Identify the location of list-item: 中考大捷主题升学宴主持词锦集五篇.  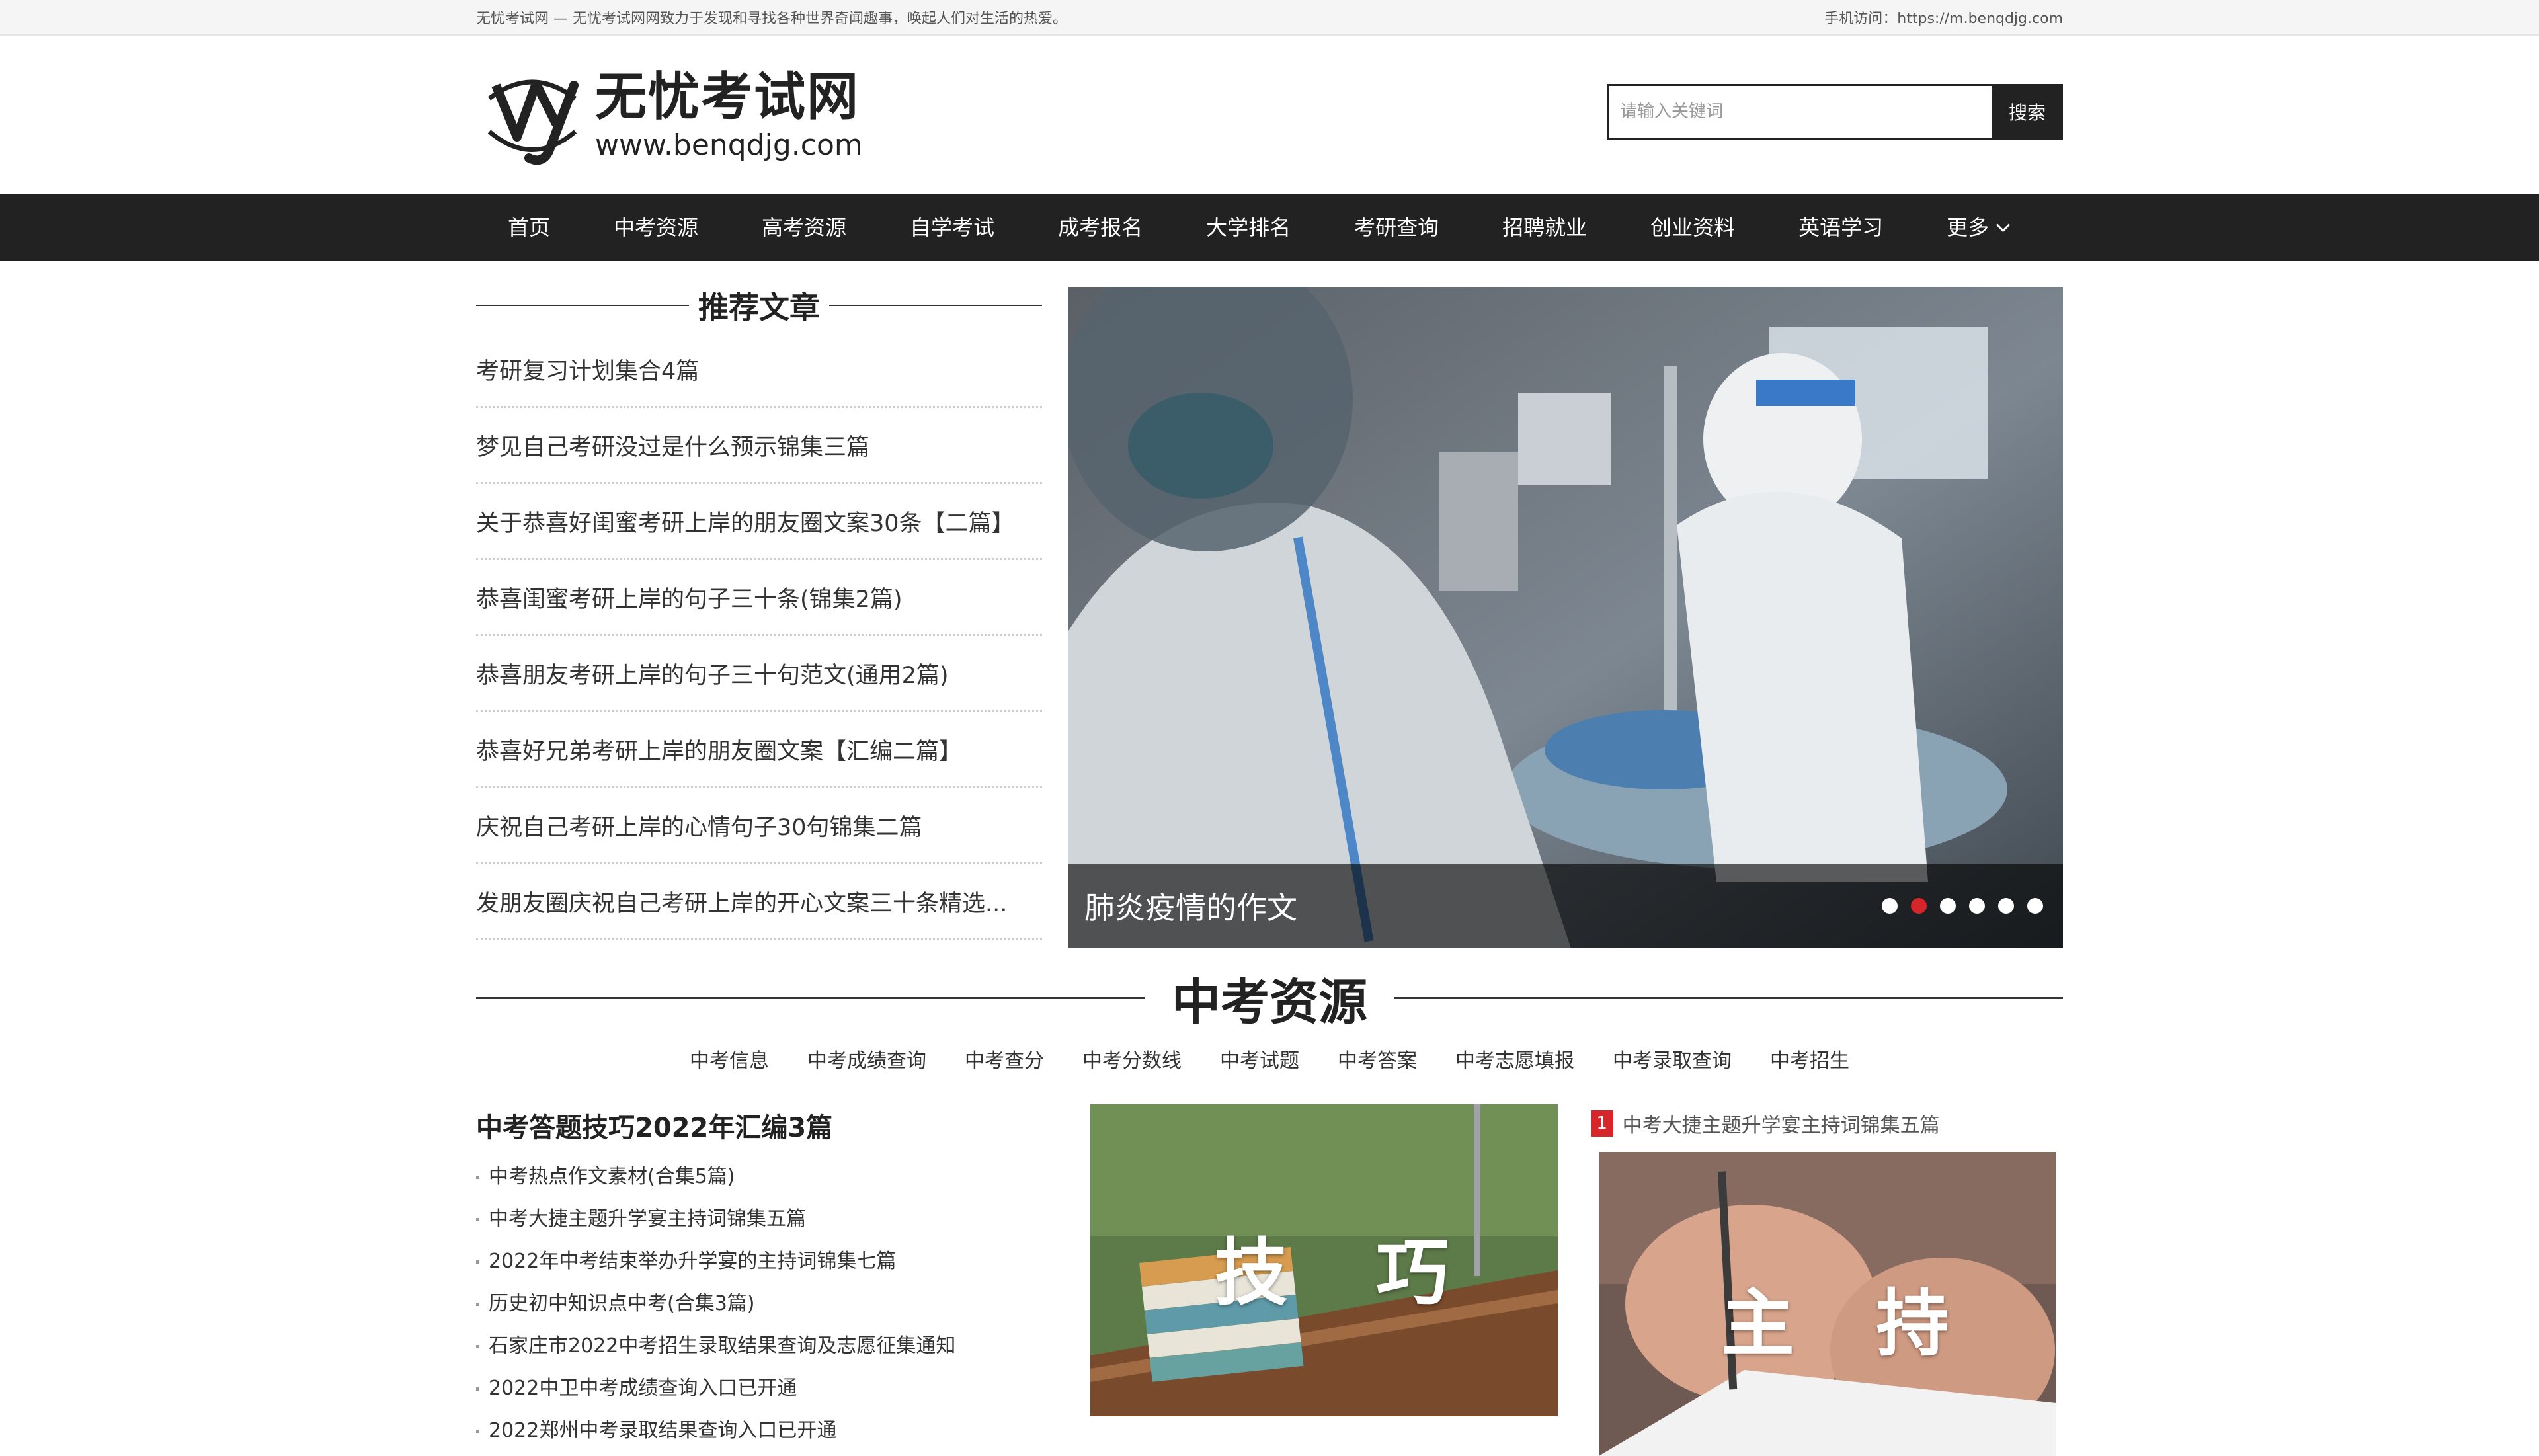
(757, 1219).